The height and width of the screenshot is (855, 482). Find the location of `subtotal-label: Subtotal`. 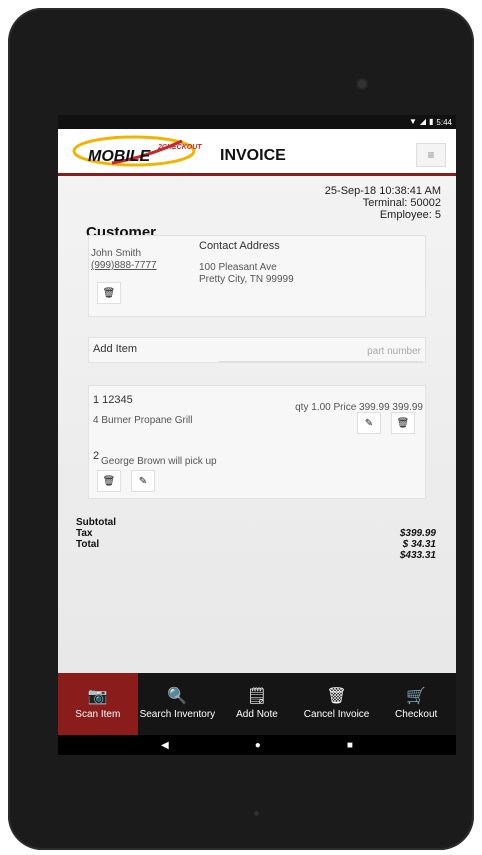

subtotal-label: Subtotal is located at coordinates (96, 522).